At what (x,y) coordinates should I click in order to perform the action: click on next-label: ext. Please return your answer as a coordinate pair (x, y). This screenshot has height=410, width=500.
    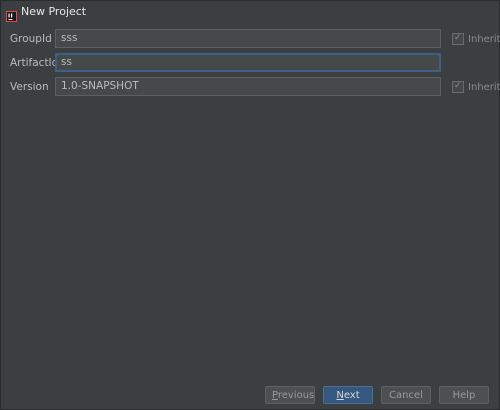
    Looking at the image, I should click on (351, 395).